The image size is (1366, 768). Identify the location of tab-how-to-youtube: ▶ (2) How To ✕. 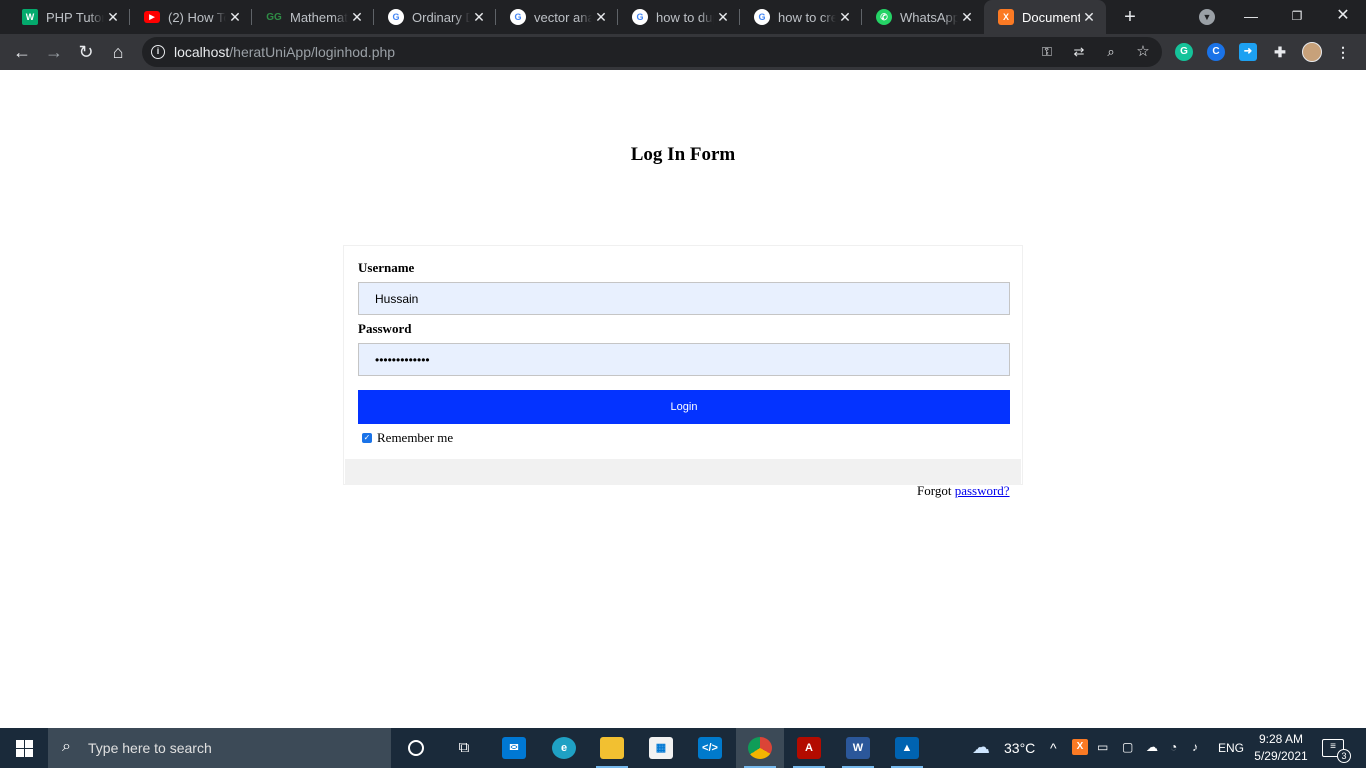
(191, 17).